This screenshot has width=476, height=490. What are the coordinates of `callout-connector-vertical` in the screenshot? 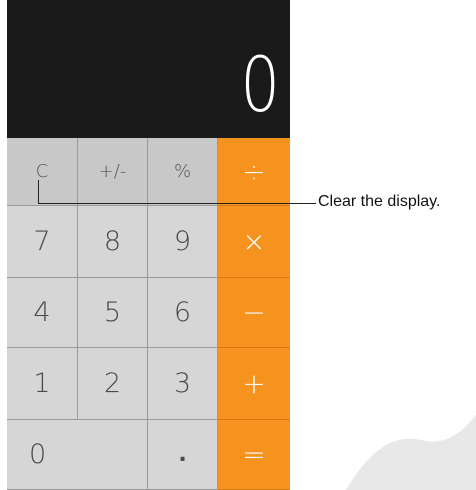 It's located at (38, 192).